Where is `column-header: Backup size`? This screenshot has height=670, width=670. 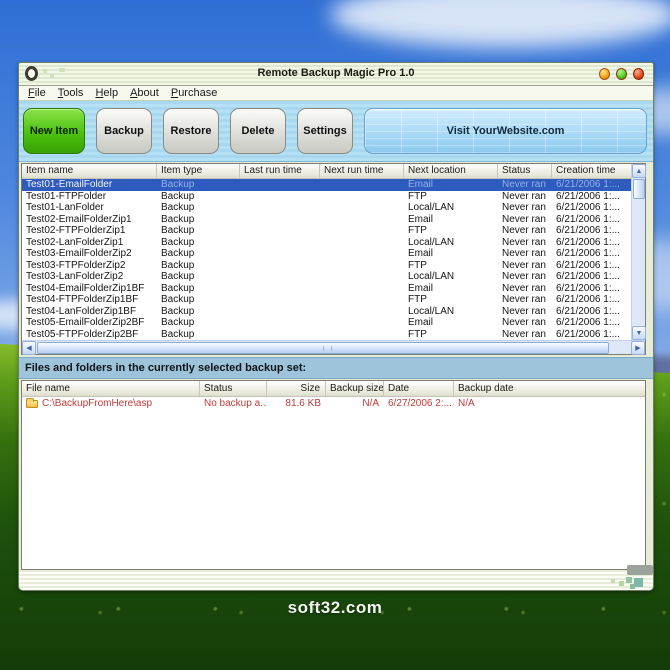
column-header: Backup size is located at coordinates (355, 388).